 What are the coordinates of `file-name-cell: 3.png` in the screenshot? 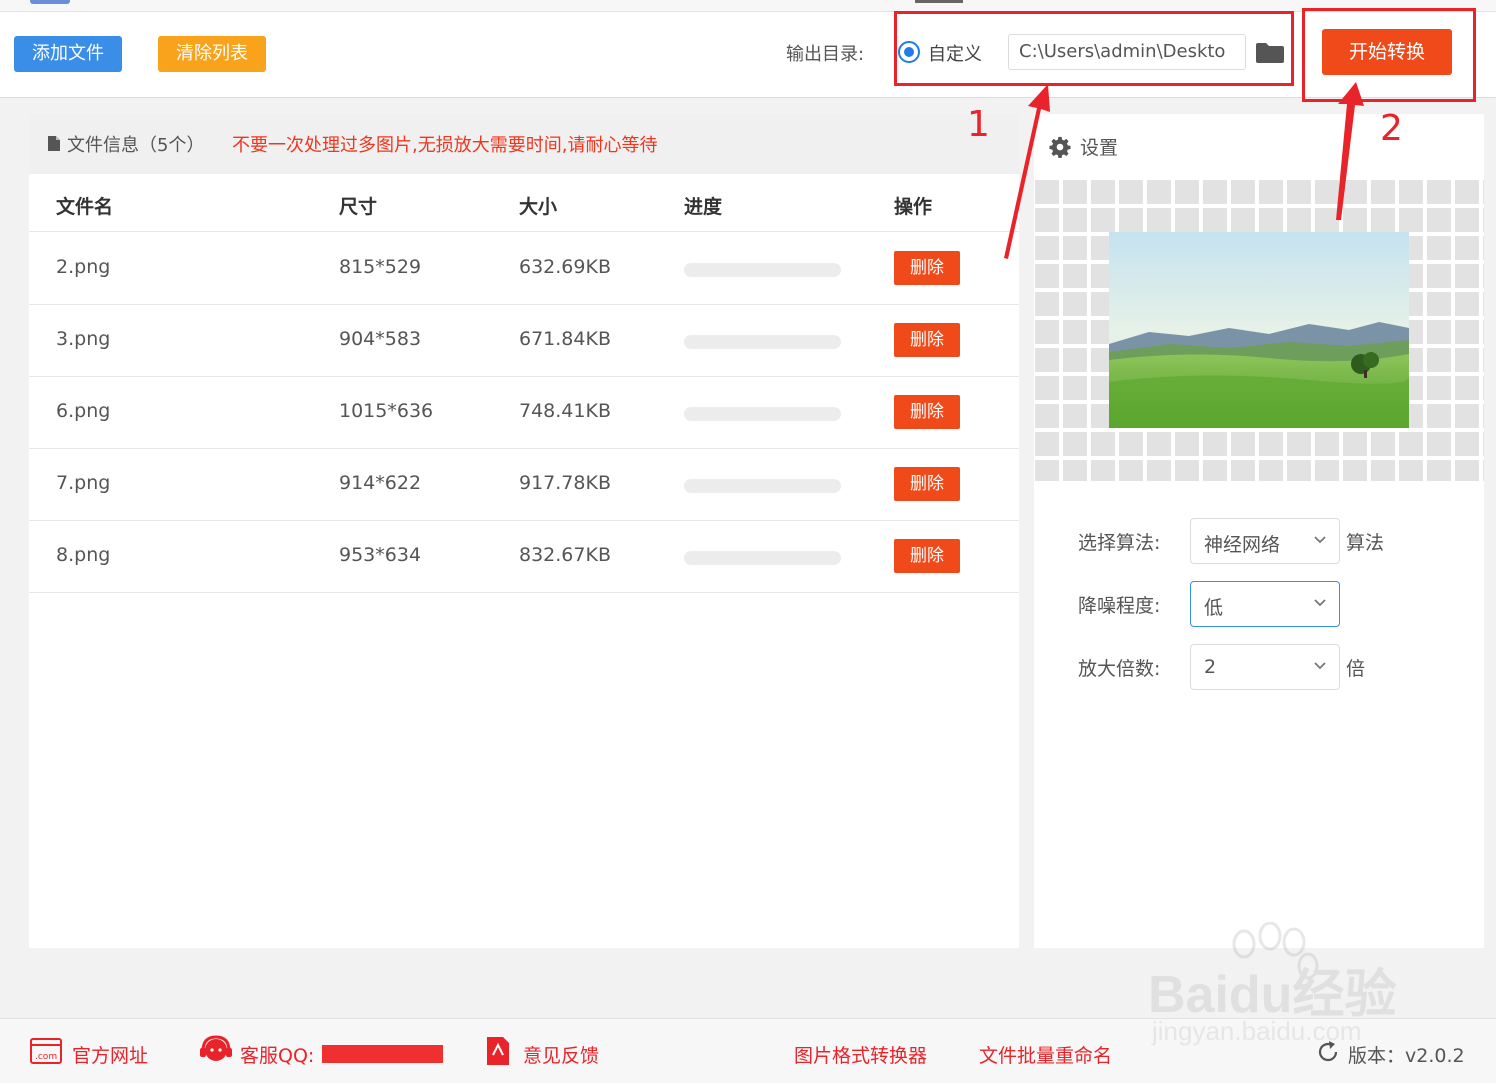 It's located at (83, 339).